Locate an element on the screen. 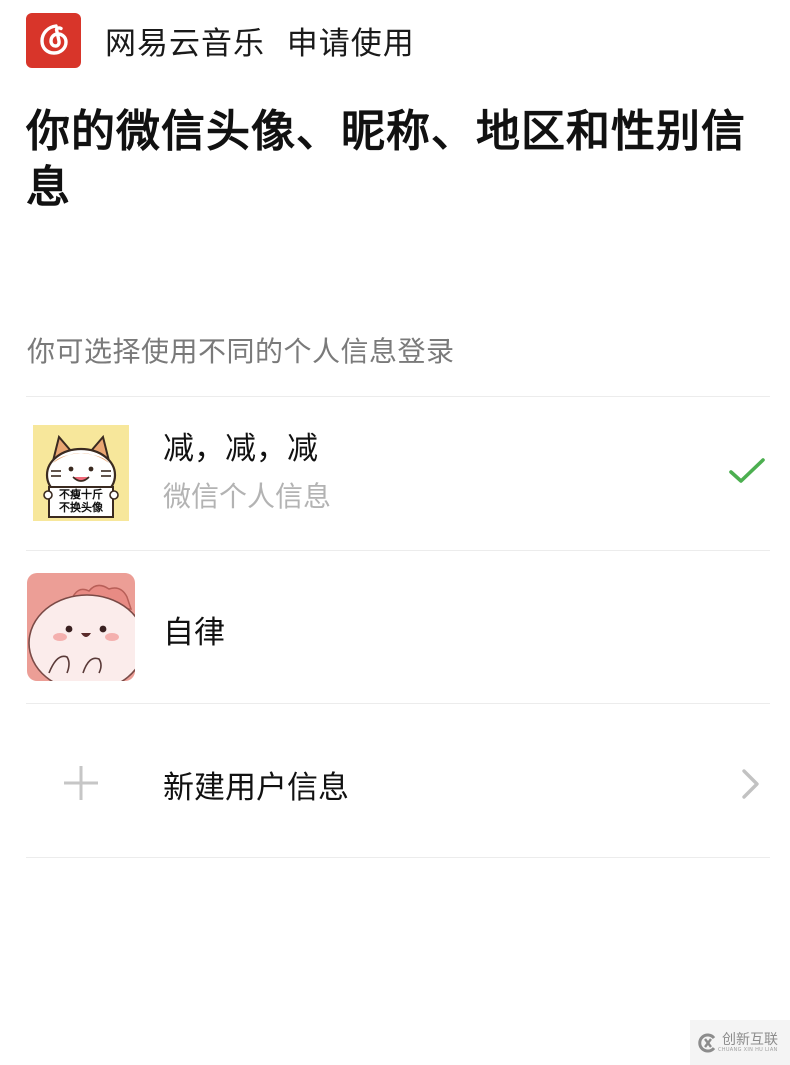 Image resolution: width=790 pixels, height=1065 pixels. cat-sticker-avatar: 不瘦十斤 不换头像 is located at coordinates (81, 473).